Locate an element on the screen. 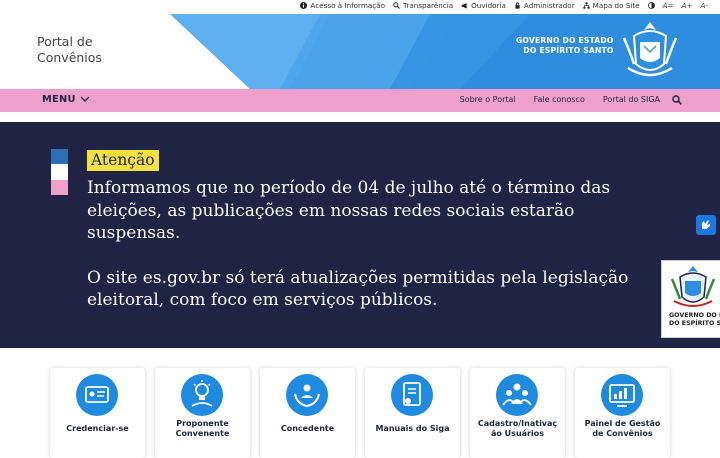 Image resolution: width=720 pixels, height=458 pixels. dashboard-icon is located at coordinates (622, 395).